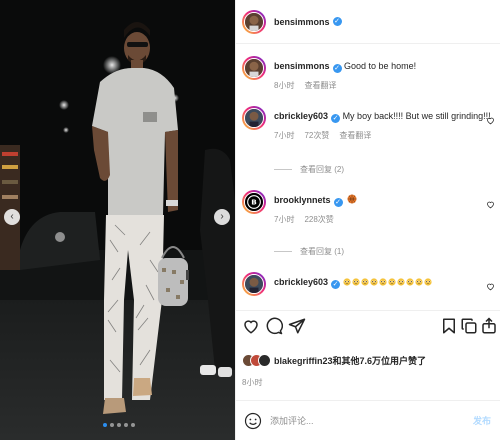 This screenshot has height=440, width=500. Describe the element at coordinates (318, 219) in the screenshot. I see `comment-likes: 228次赞` at that location.